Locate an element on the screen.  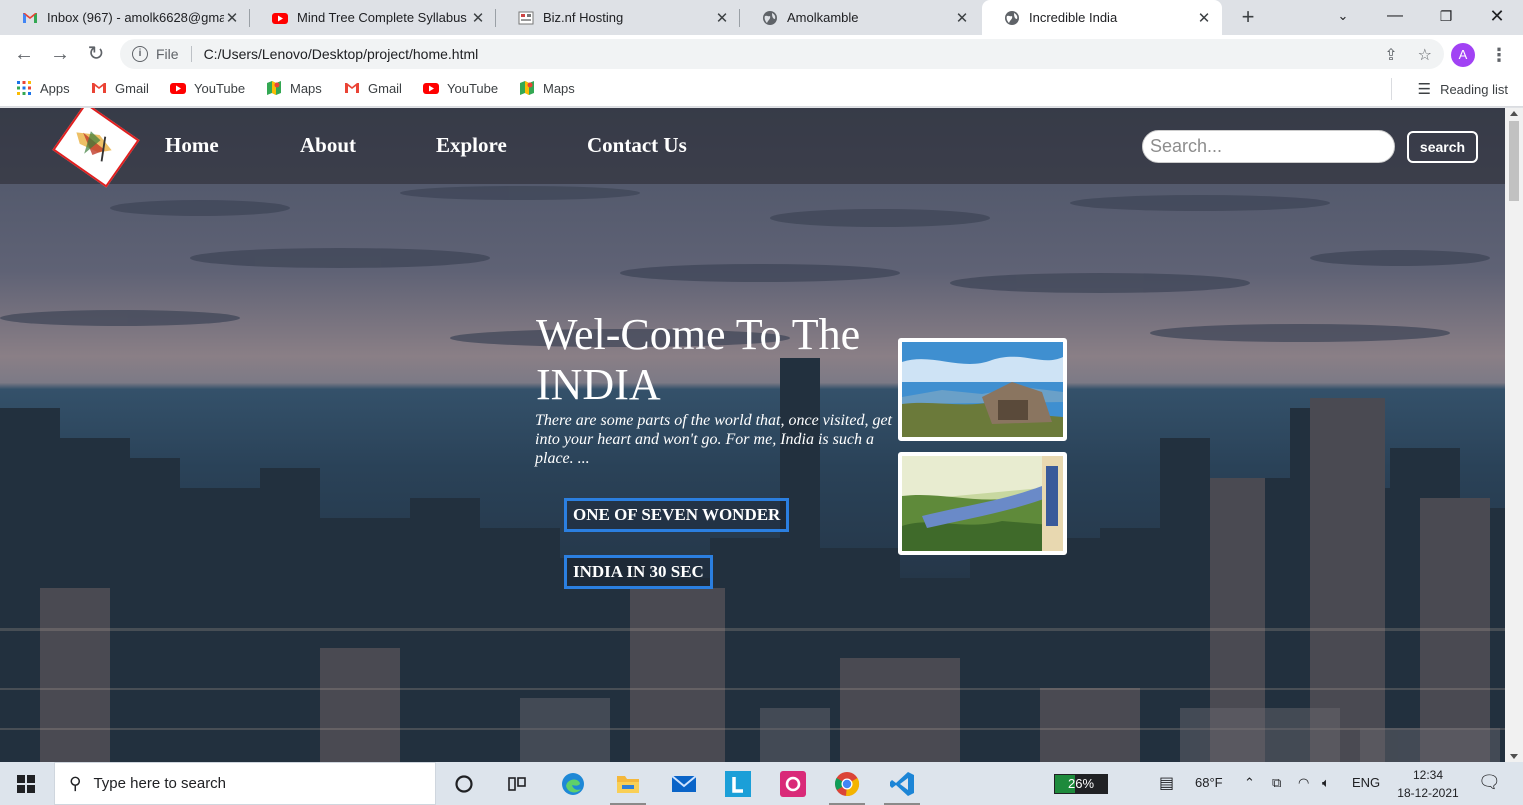
taskbar-search-box: ⚲ Type here to search is located at coordinates (245, 783).